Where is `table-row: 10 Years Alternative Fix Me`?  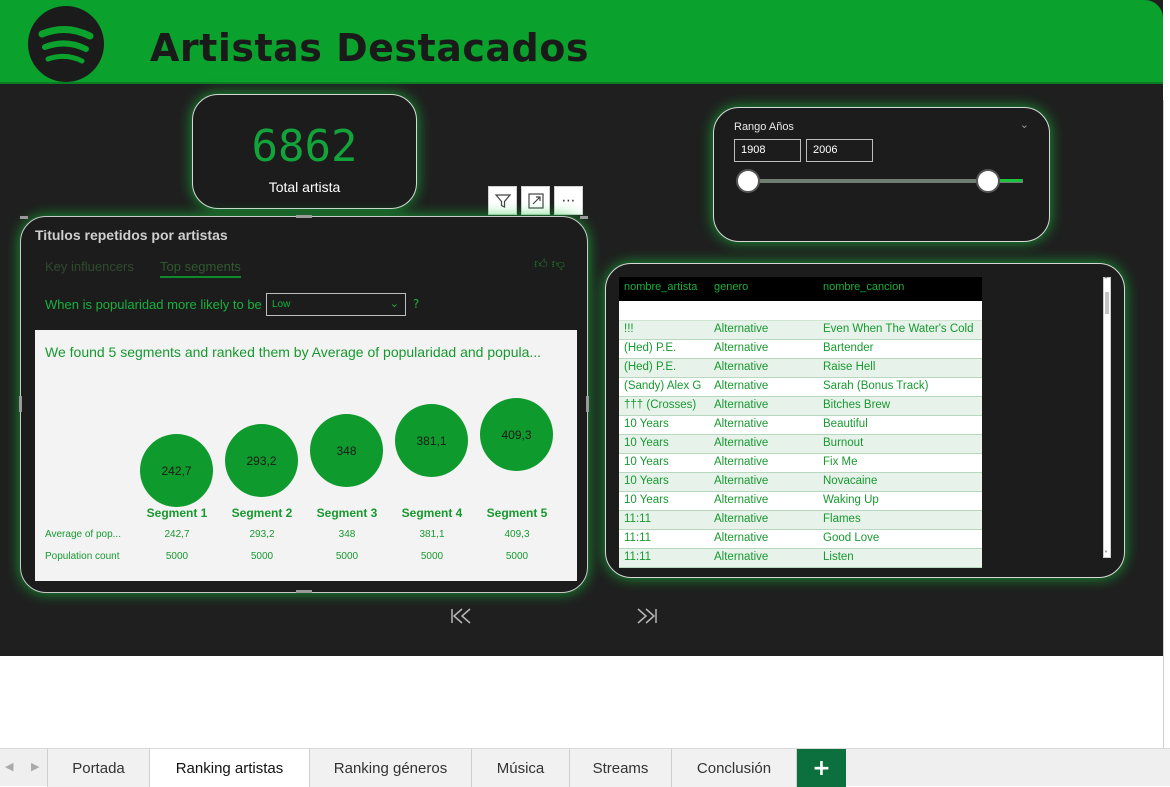
table-row: 10 Years Alternative Fix Me is located at coordinates (800, 463).